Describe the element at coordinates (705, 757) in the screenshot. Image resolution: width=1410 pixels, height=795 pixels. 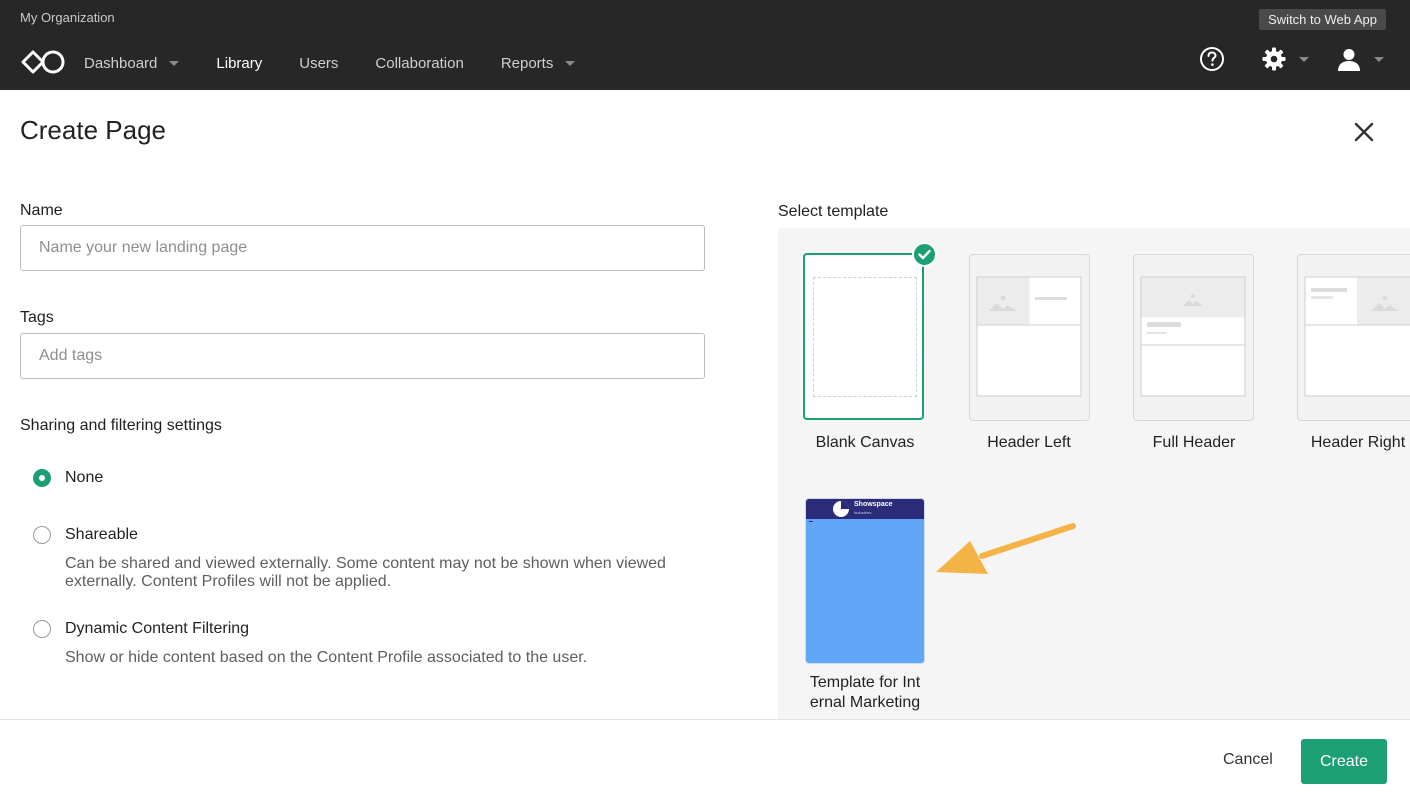
I see `footer-bar` at that location.